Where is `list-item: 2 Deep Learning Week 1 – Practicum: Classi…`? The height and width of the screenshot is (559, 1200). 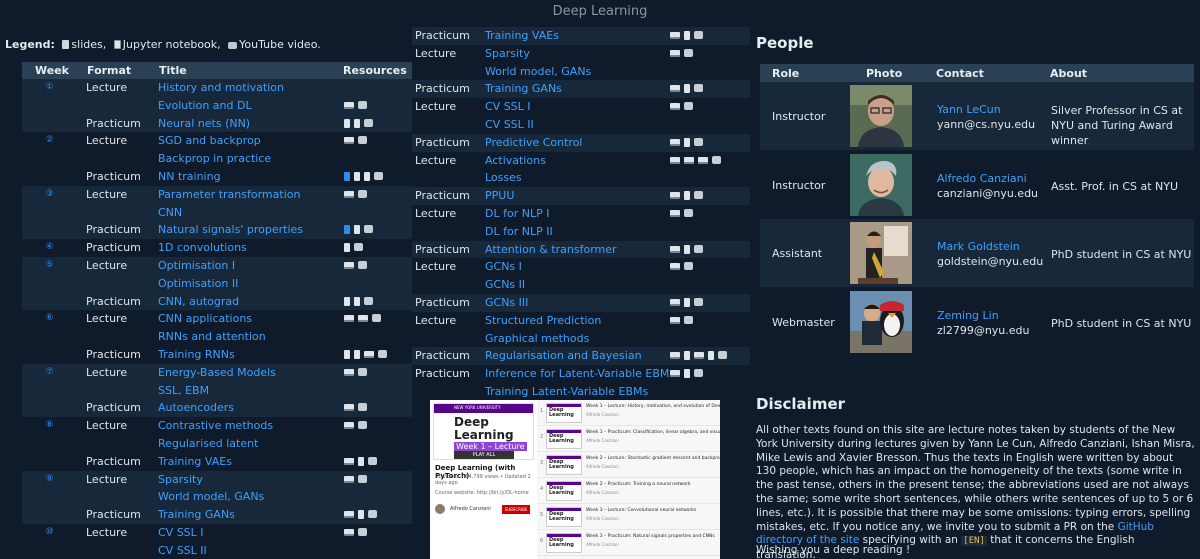 list-item: 2 Deep Learning Week 1 – Practicum: Classi… is located at coordinates (629, 439).